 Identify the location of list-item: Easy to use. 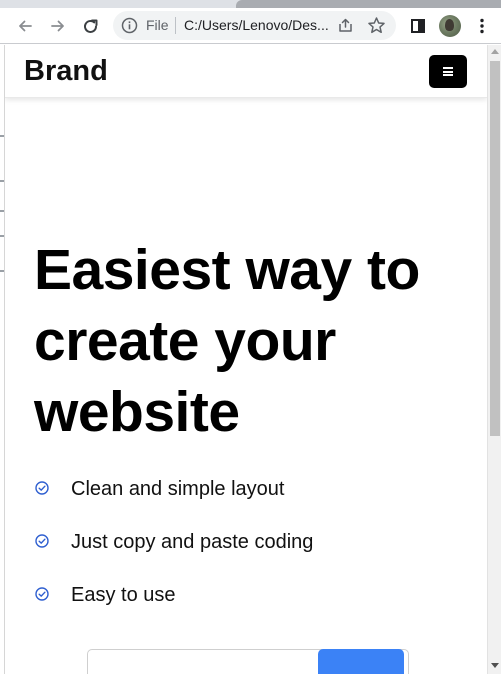
(254, 607).